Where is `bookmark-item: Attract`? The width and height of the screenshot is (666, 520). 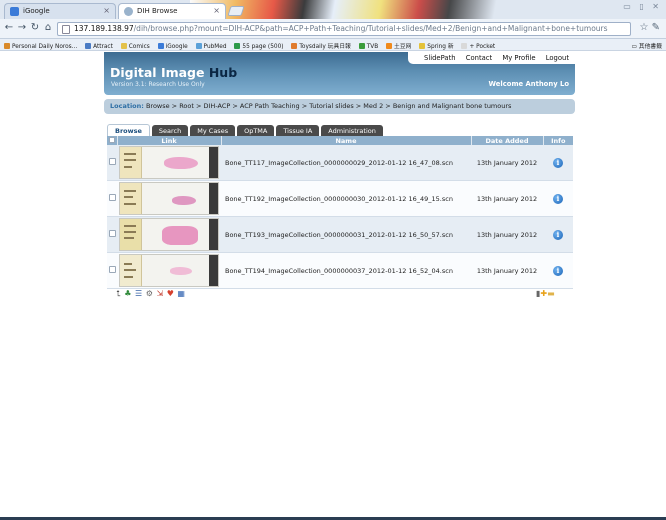 bookmark-item: Attract is located at coordinates (99, 46).